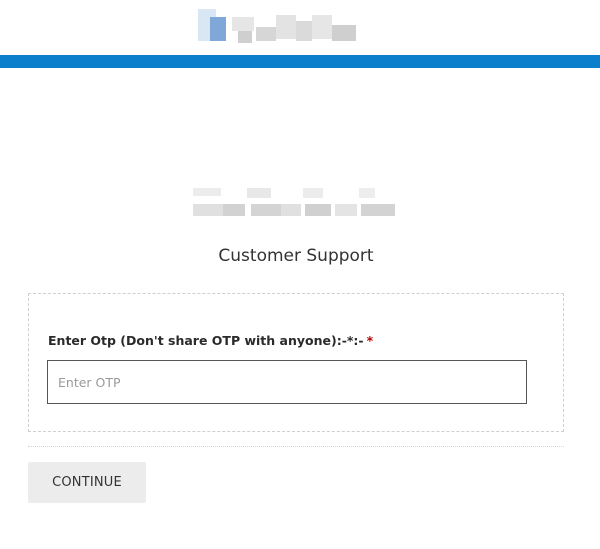 This screenshot has height=549, width=600. I want to click on content-logo, so click(295, 201).